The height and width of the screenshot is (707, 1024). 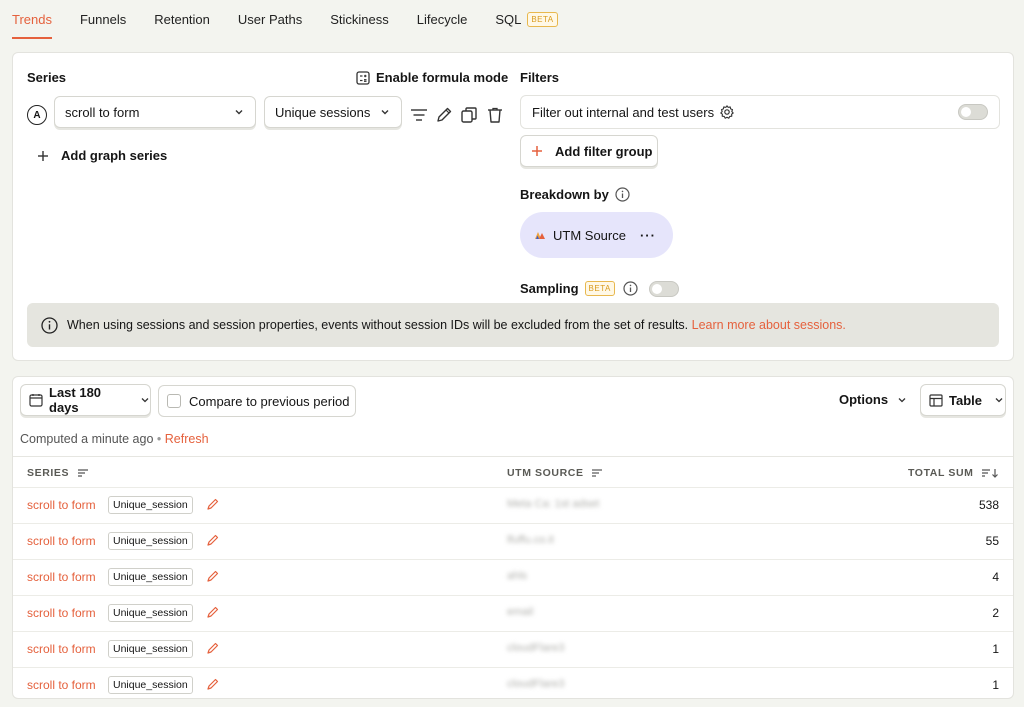 What do you see at coordinates (526, 19) in the screenshot?
I see `tab-sql: SQL BETA` at bounding box center [526, 19].